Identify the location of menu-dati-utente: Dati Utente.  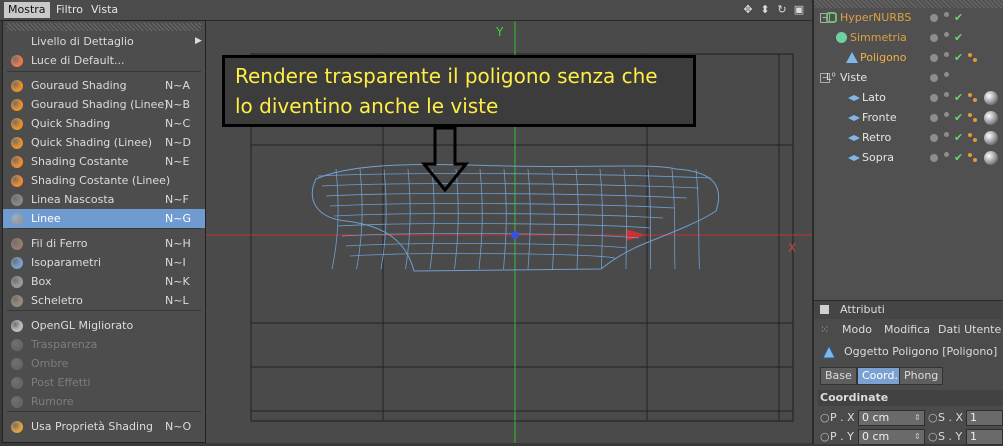
(969, 330).